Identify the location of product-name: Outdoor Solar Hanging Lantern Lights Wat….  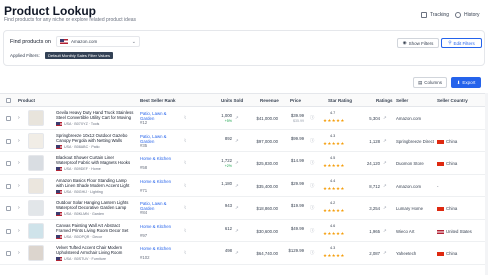
(95, 205).